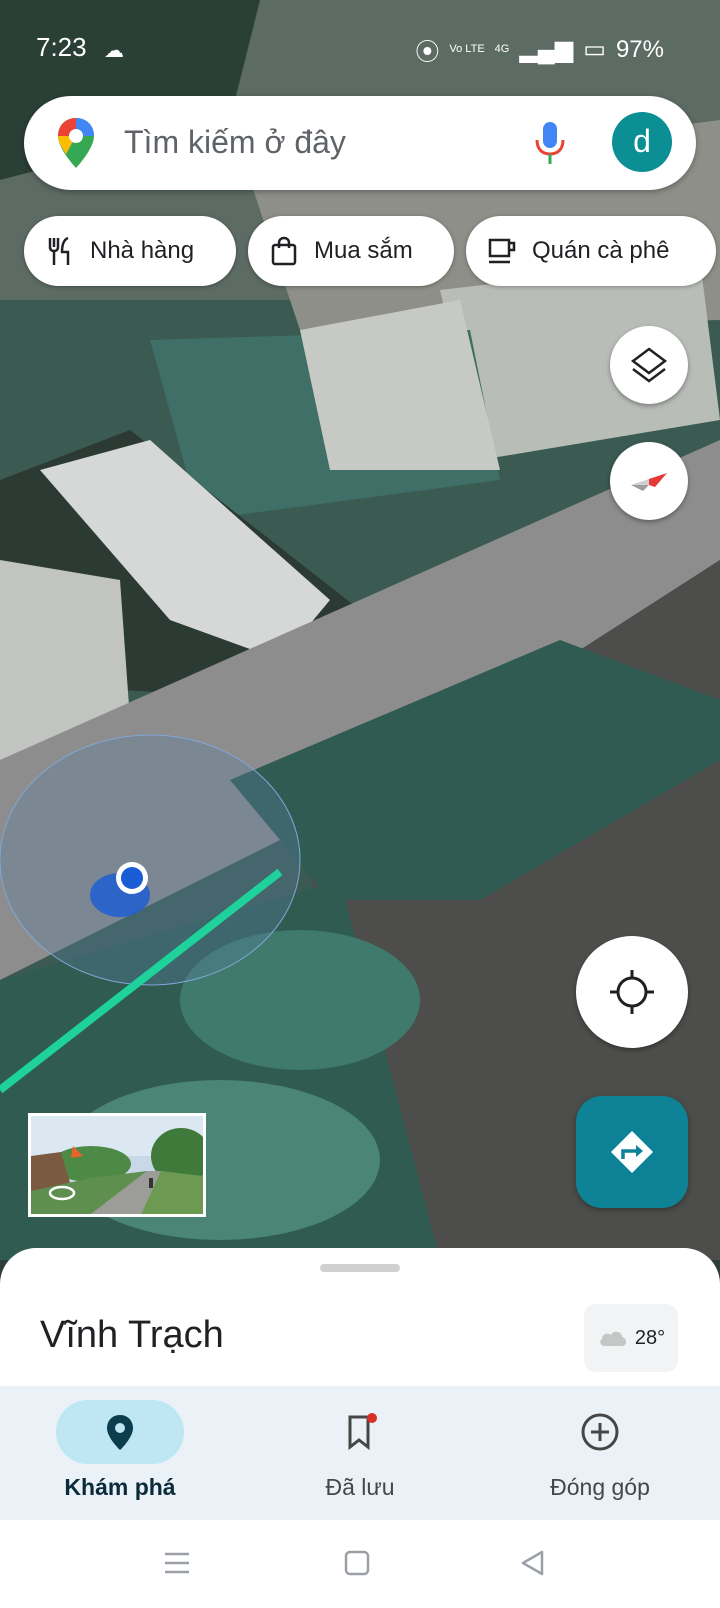  Describe the element at coordinates (235, 142) in the screenshot. I see `search-input: Tìm kiếm ở đây` at that location.